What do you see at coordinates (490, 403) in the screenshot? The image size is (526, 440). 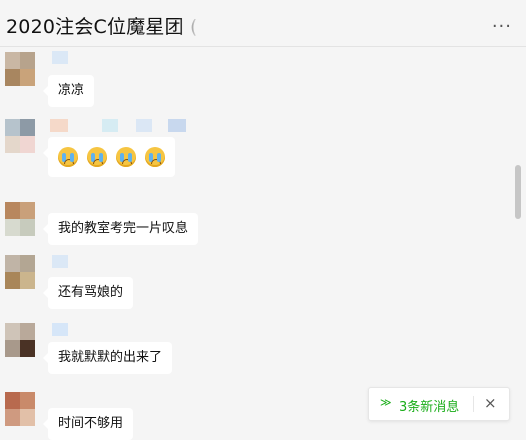 I see `close-icon: ×` at bounding box center [490, 403].